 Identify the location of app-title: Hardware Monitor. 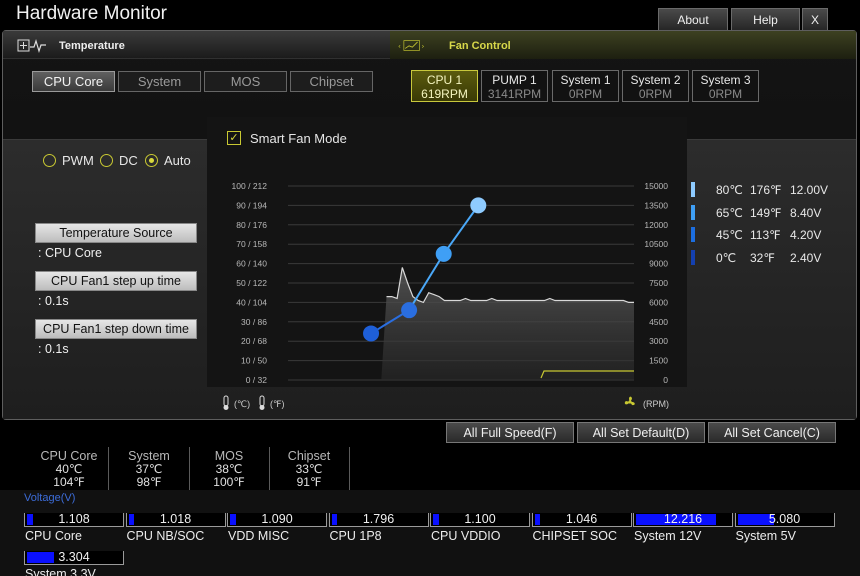
(91, 13).